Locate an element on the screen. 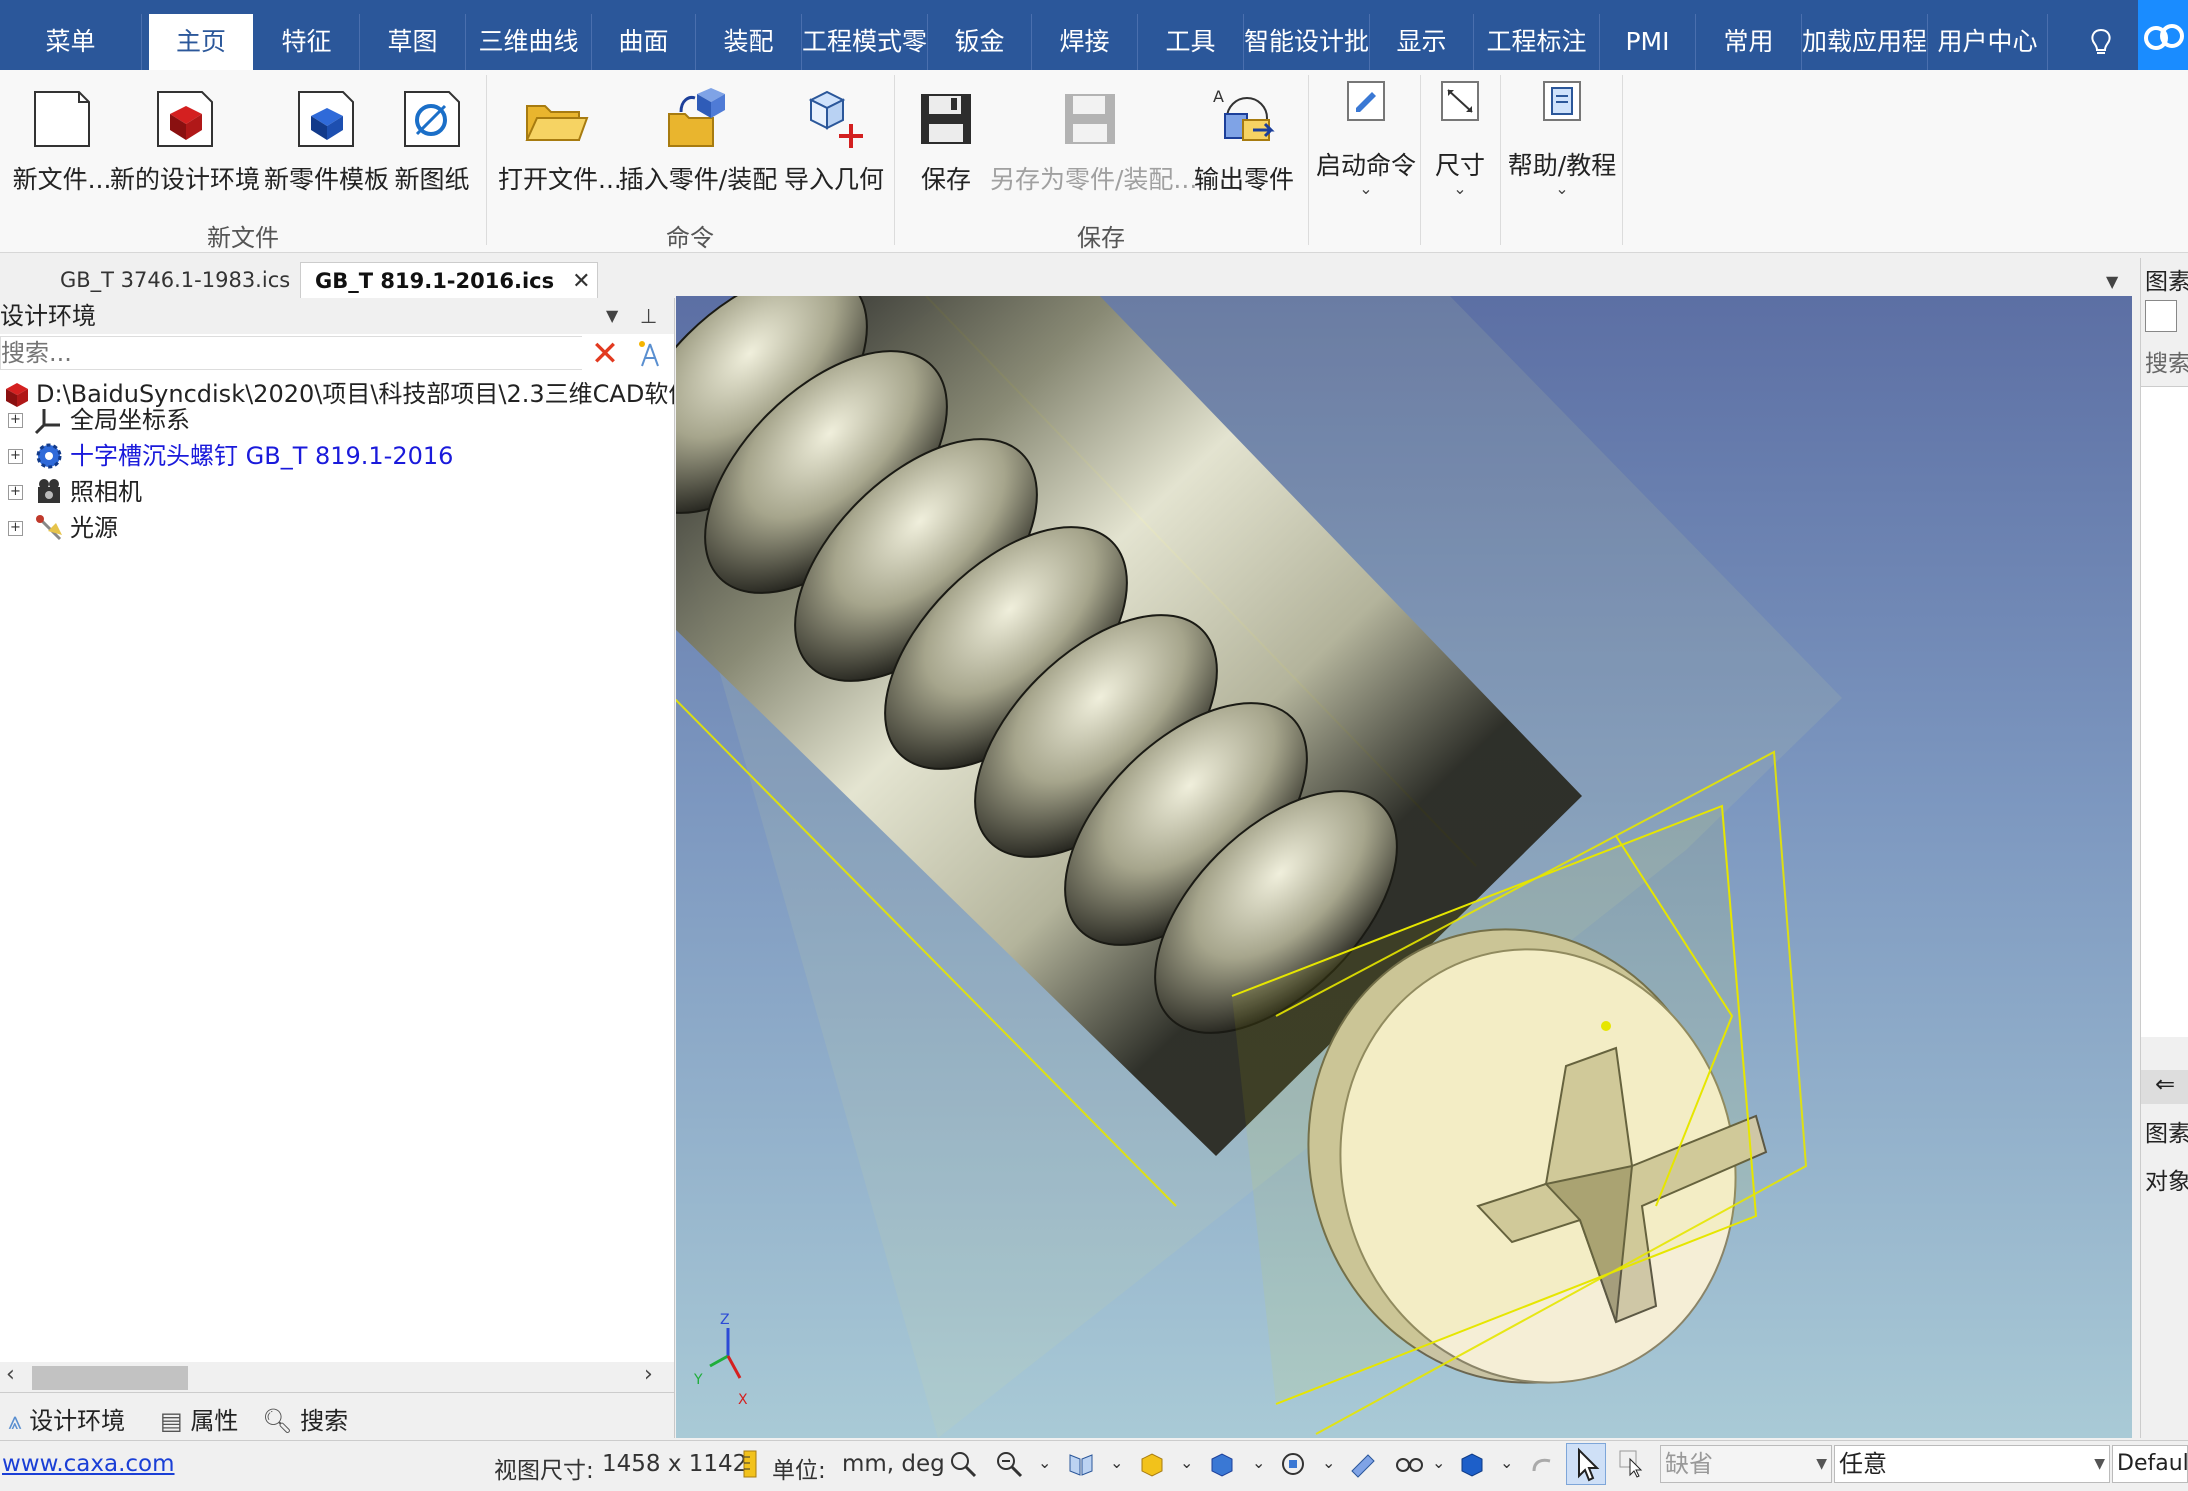 This screenshot has height=1491, width=2188. group-label-command: 命令 is located at coordinates (690, 238).